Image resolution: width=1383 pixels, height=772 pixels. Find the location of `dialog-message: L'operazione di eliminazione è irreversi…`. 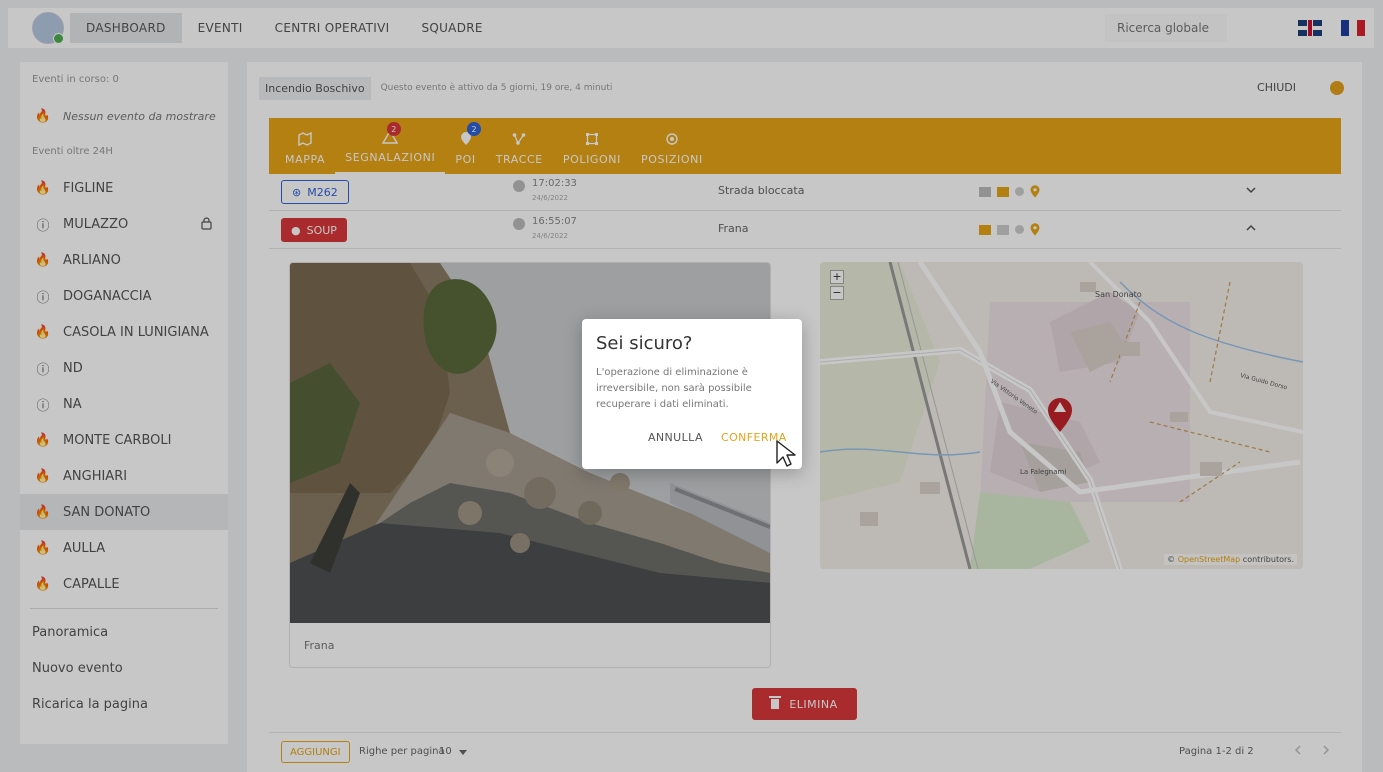

dialog-message: L'operazione di eliminazione è irreversi… is located at coordinates (674, 388).